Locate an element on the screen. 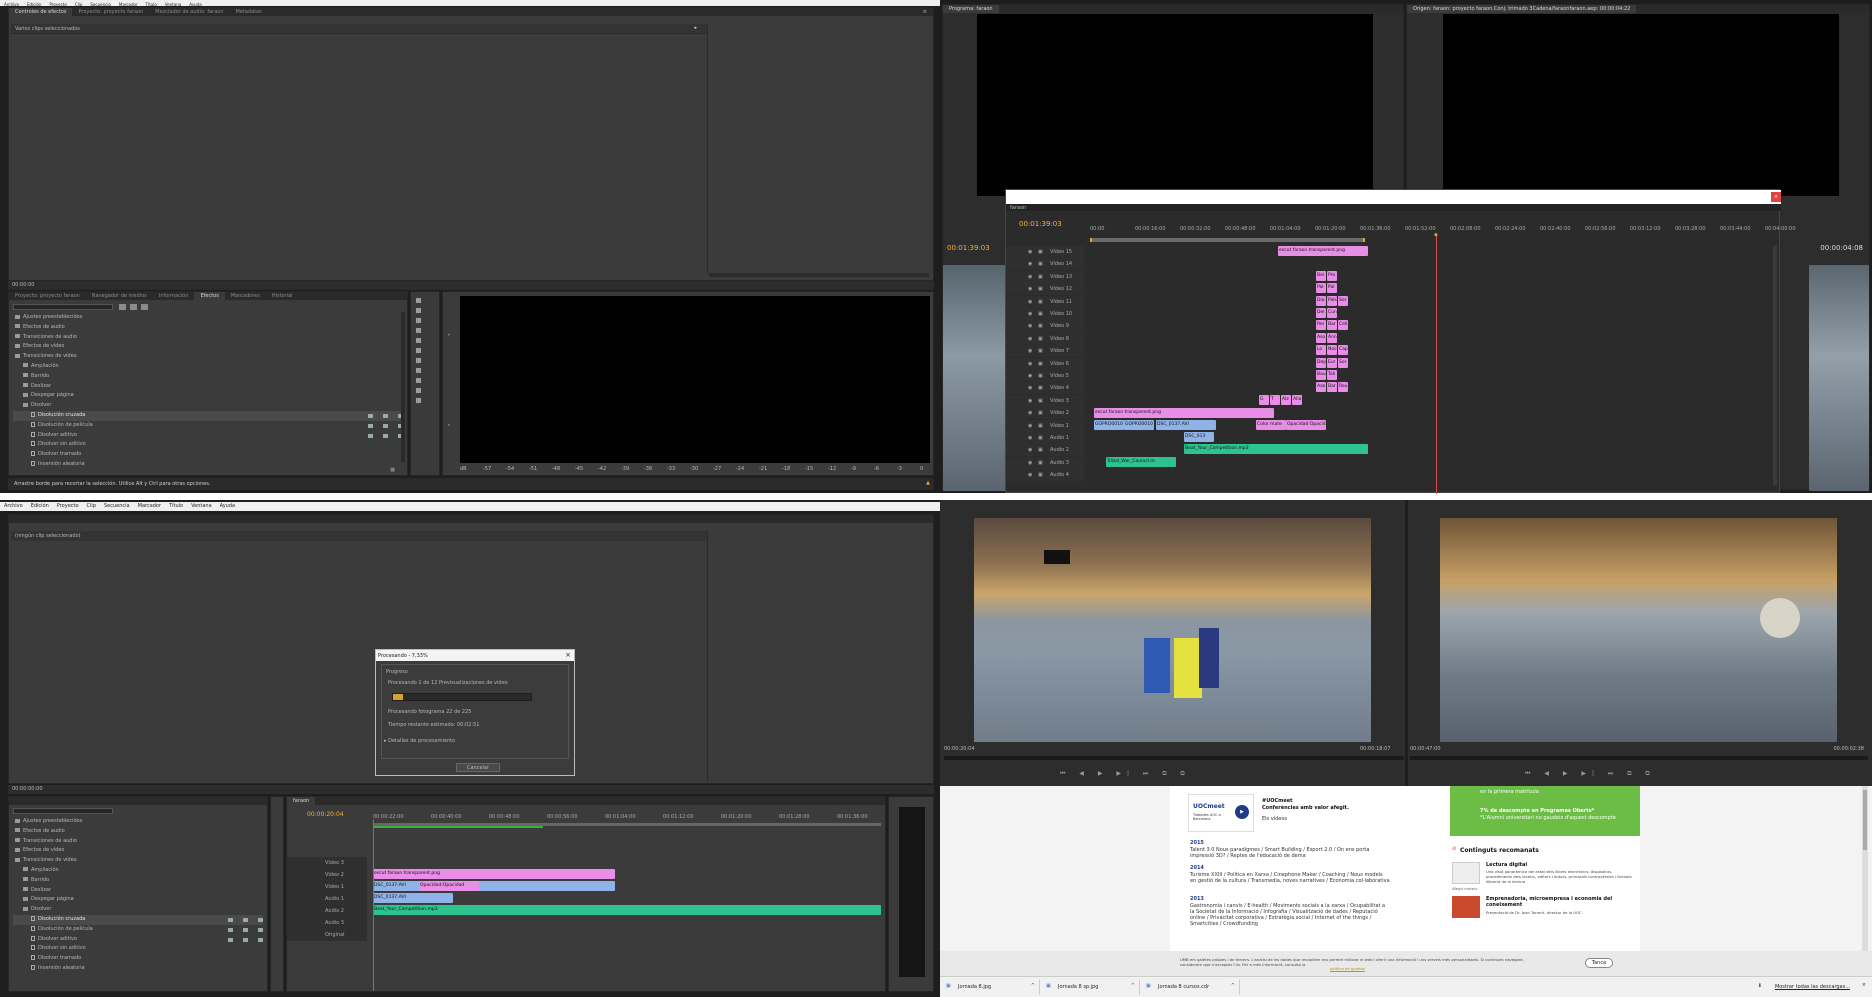 The image size is (1872, 997). menu-item-0: Archivo is located at coordinates (13, 506).